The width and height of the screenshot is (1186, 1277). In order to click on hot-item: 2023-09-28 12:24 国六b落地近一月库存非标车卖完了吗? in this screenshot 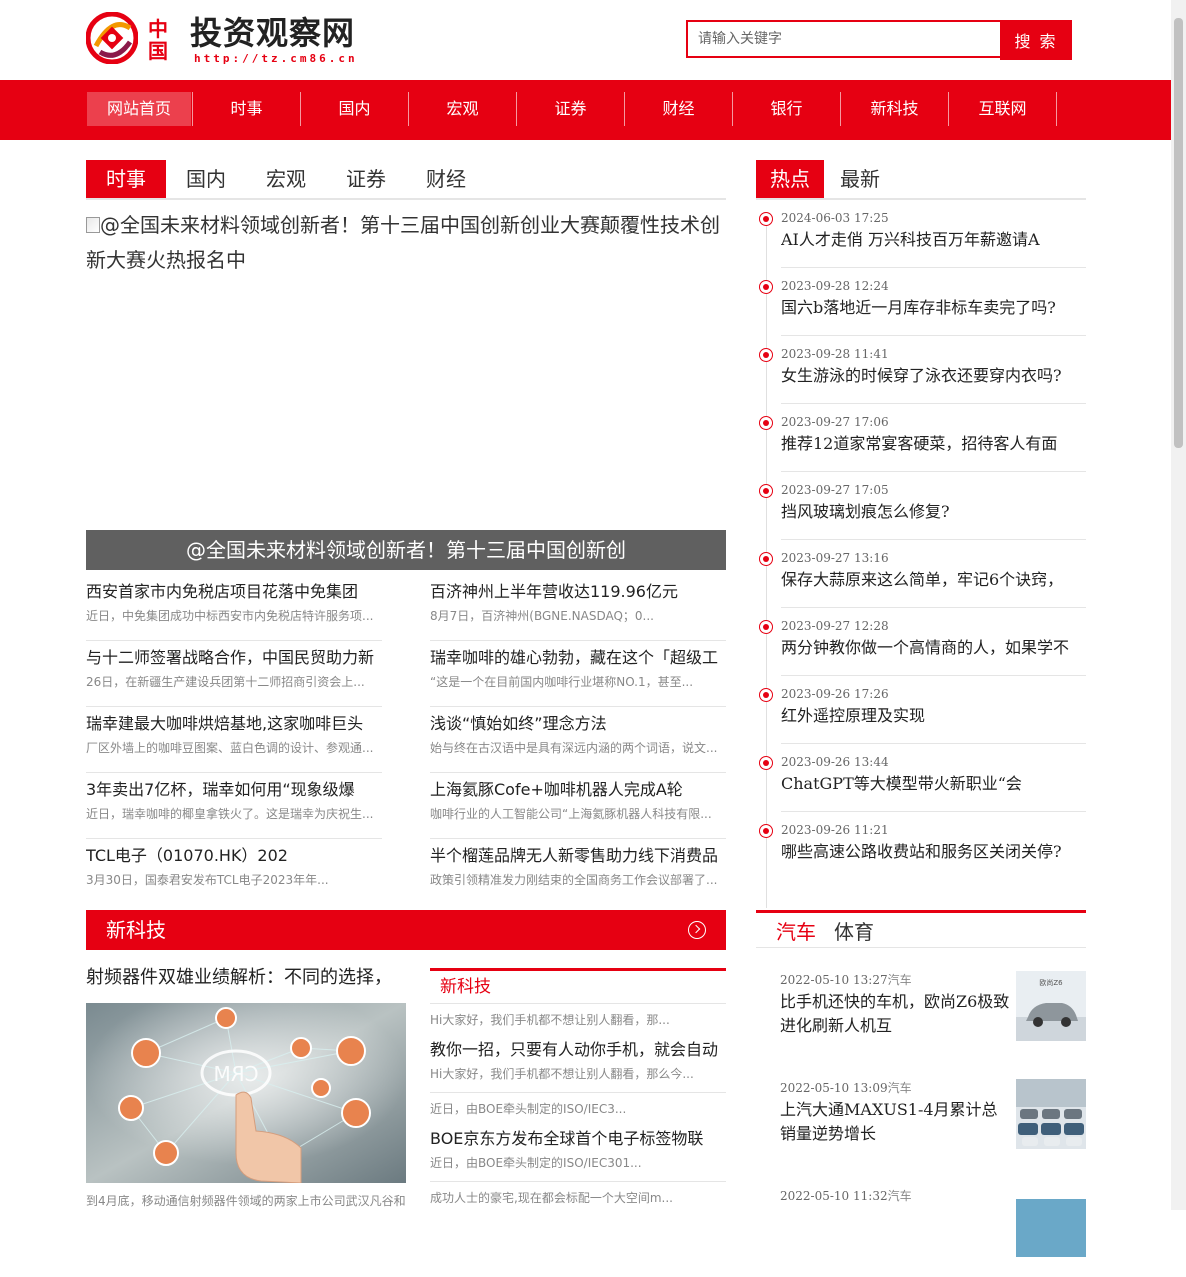, I will do `click(921, 302)`.